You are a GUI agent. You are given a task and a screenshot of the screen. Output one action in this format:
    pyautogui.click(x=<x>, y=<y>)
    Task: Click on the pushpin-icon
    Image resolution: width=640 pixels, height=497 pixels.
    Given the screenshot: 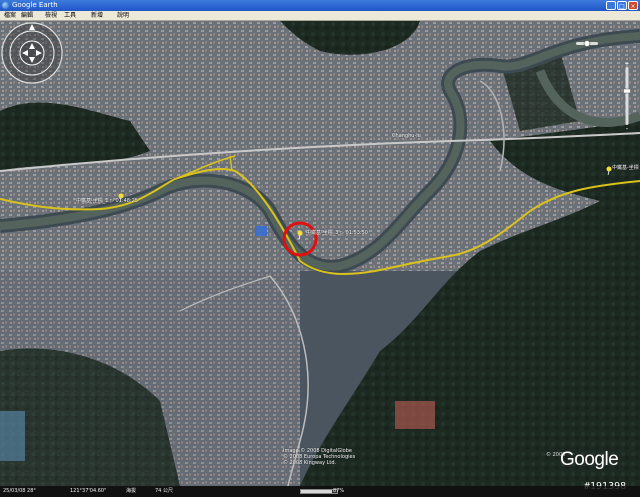 What is the action you would take?
    pyautogui.click(x=300, y=234)
    